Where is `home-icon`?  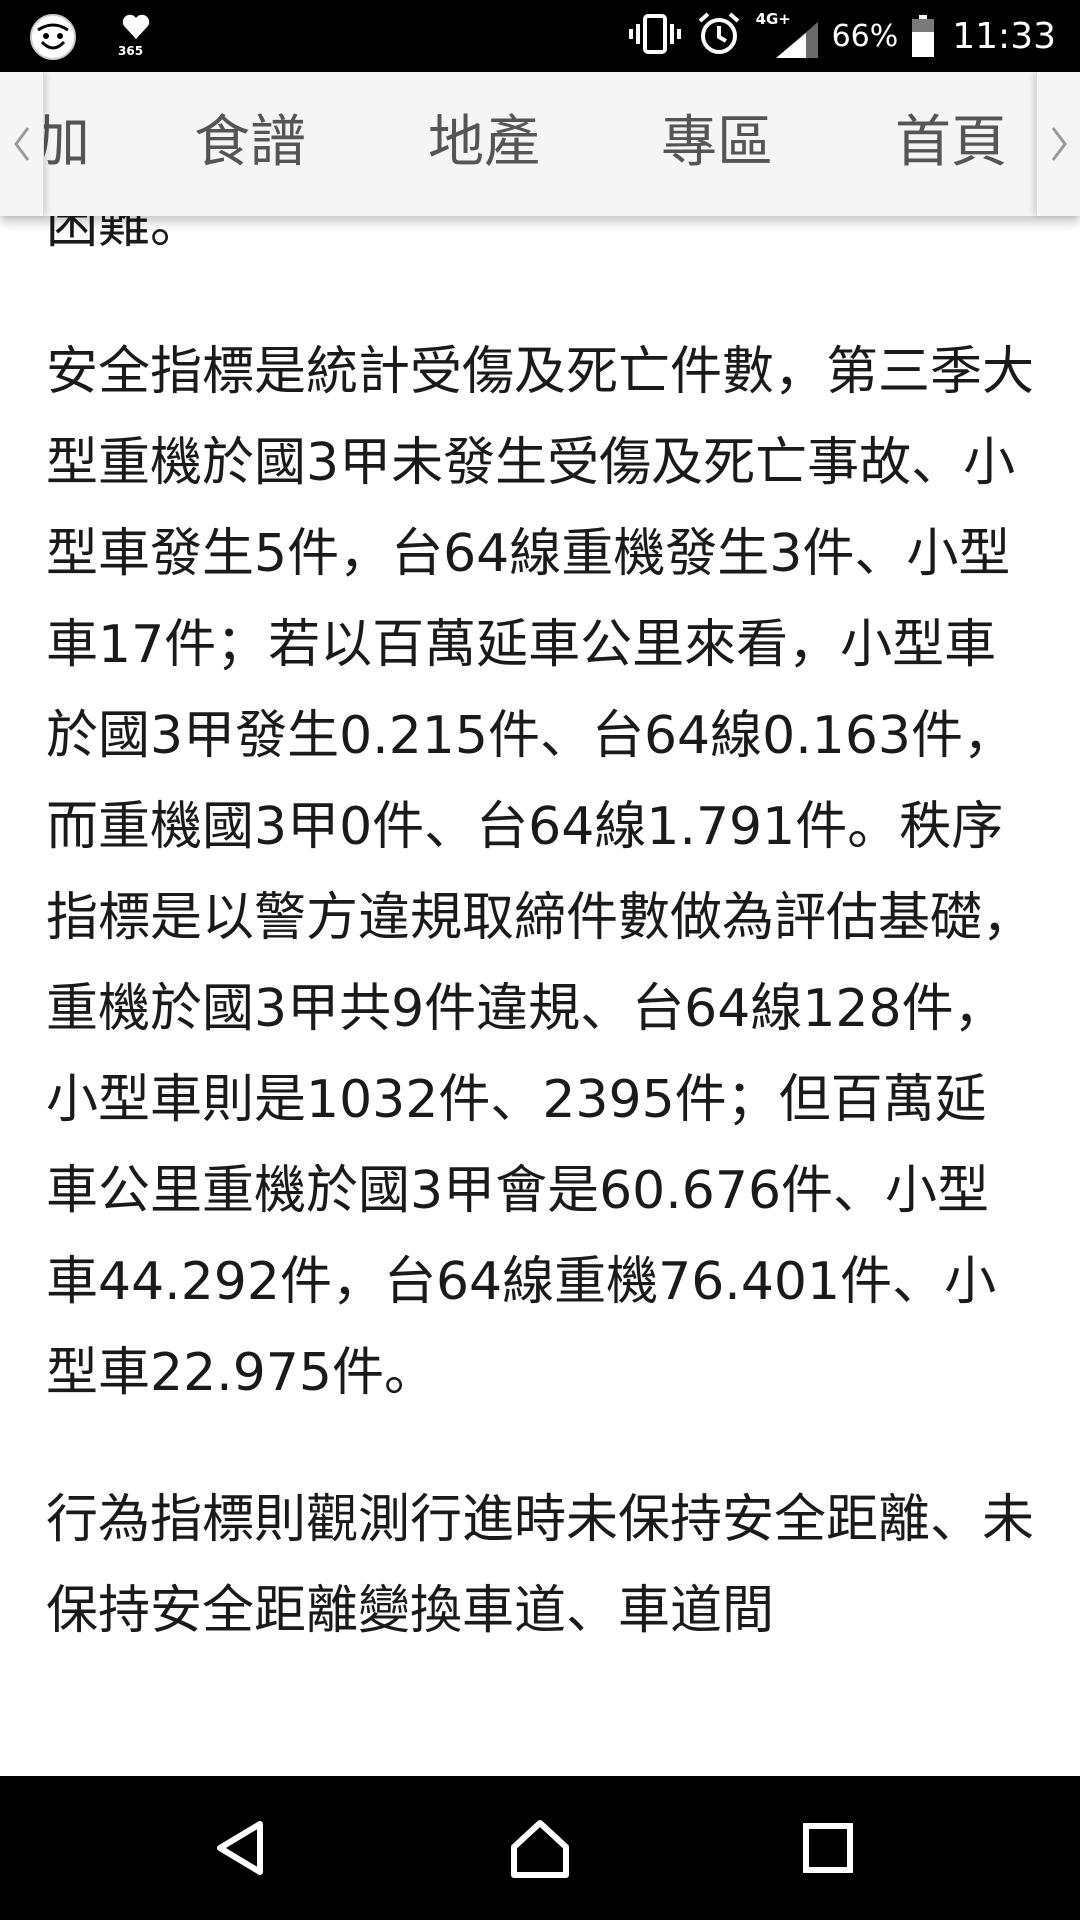
home-icon is located at coordinates (540, 1848).